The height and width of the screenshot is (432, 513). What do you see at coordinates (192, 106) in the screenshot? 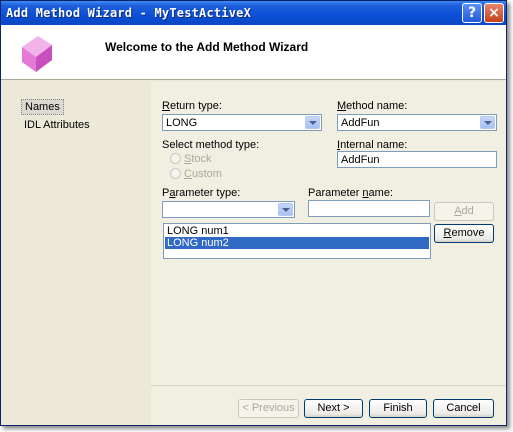
I see `return-type-label: Return type:` at bounding box center [192, 106].